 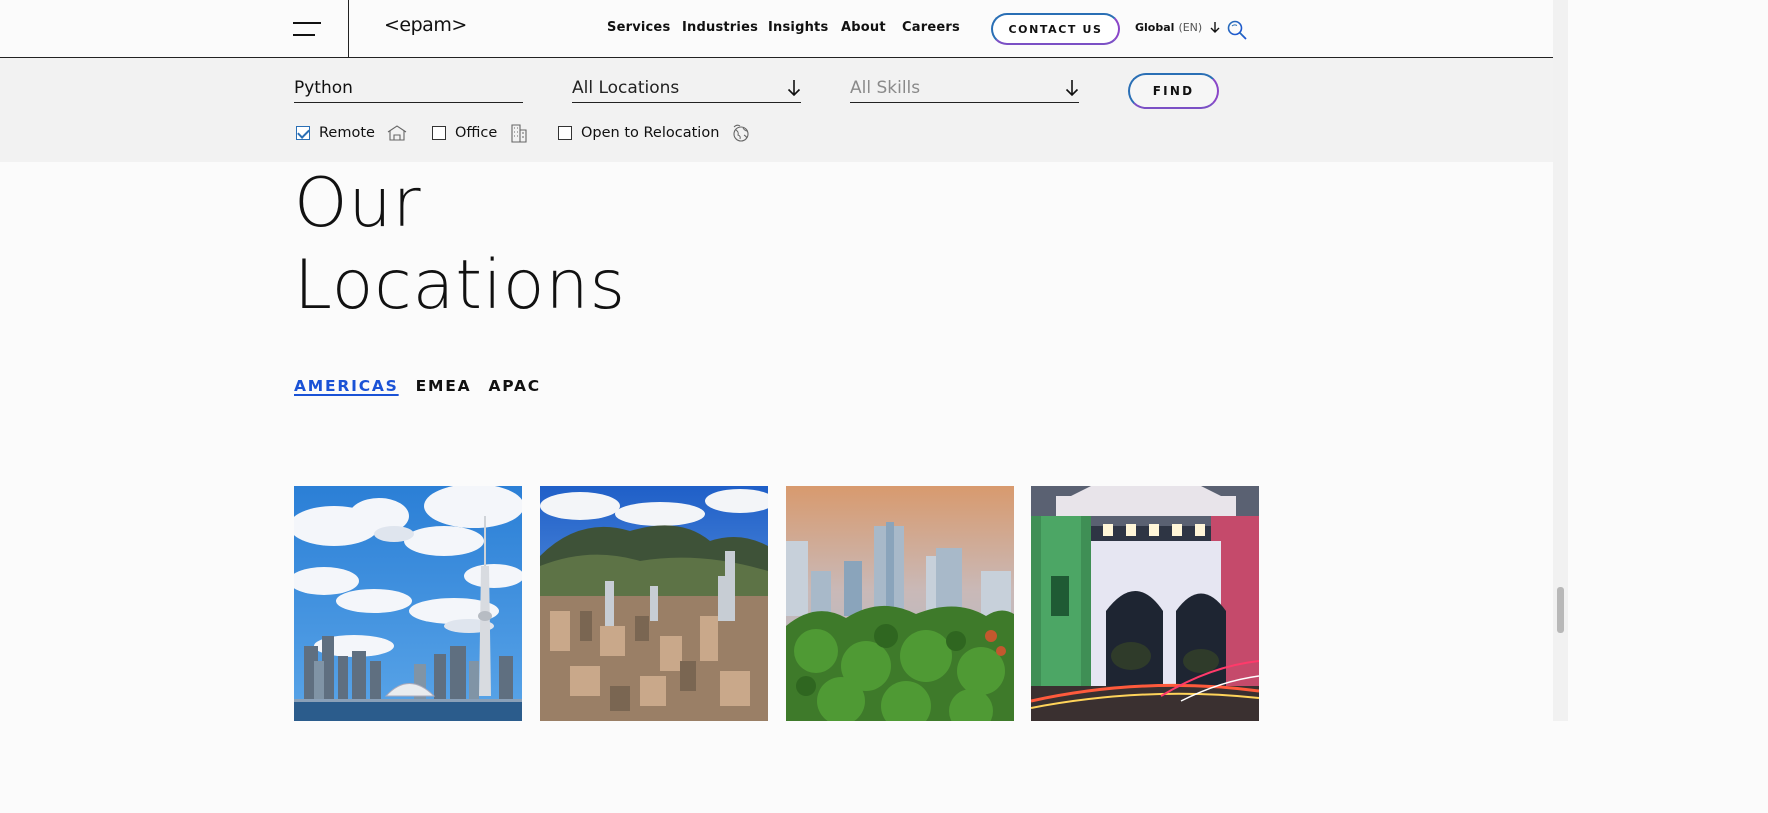 I want to click on nav-label: Industries, so click(x=720, y=27).